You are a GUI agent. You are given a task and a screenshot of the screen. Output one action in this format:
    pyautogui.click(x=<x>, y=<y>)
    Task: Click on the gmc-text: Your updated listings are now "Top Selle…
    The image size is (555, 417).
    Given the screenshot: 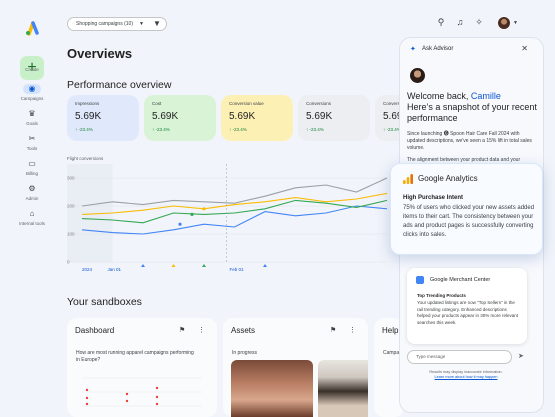 What is the action you would take?
    pyautogui.click(x=468, y=312)
    